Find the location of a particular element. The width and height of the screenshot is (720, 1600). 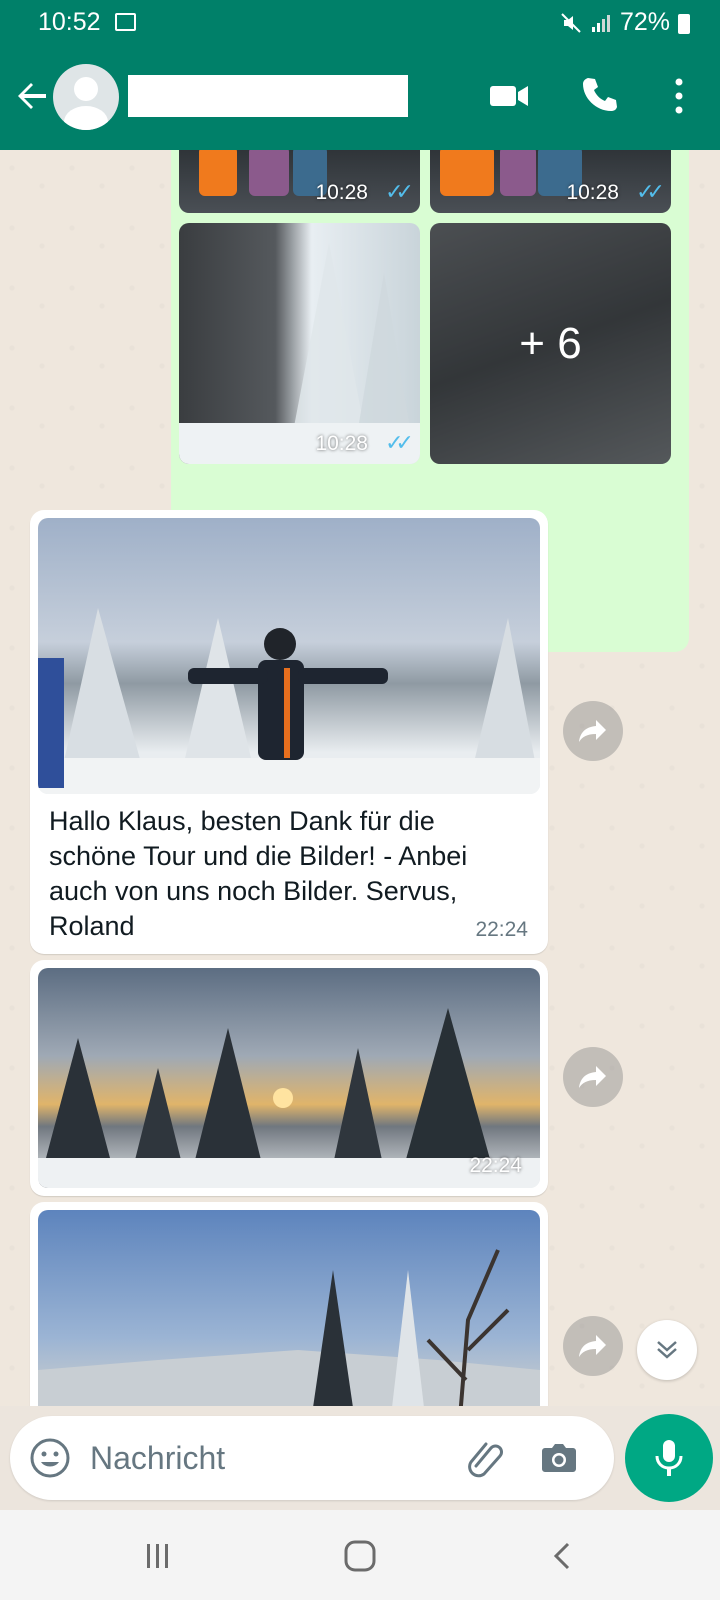

incoming-message is located at coordinates (289, 1304).